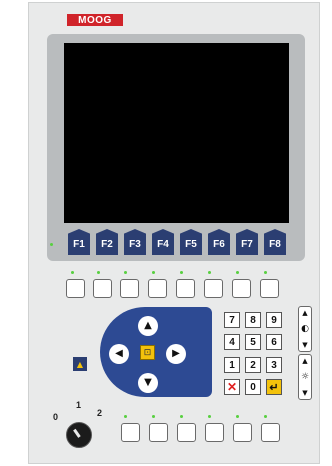 Image resolution: width=332 pixels, height=466 pixels. I want to click on arrow-down-icon: ▼, so click(148, 383).